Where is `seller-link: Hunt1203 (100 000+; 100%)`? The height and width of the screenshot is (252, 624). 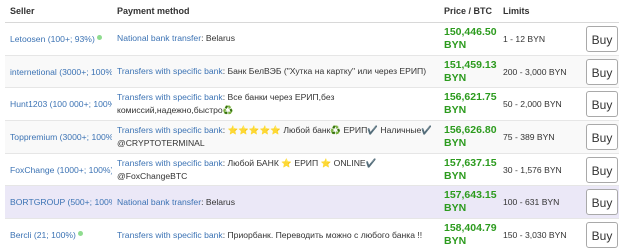 seller-link: Hunt1203 (100 000+; 100%) is located at coordinates (61, 104).